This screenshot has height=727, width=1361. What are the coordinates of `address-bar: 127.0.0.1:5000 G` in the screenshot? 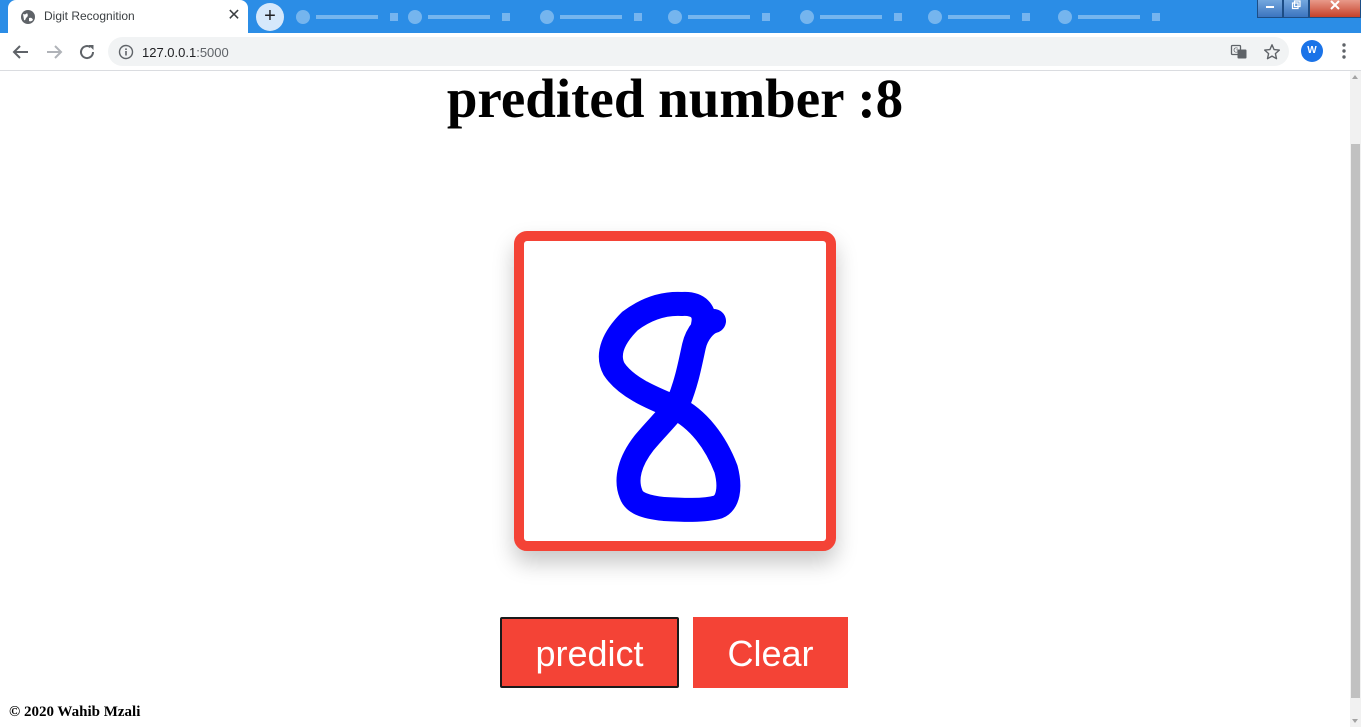 It's located at (698, 51).